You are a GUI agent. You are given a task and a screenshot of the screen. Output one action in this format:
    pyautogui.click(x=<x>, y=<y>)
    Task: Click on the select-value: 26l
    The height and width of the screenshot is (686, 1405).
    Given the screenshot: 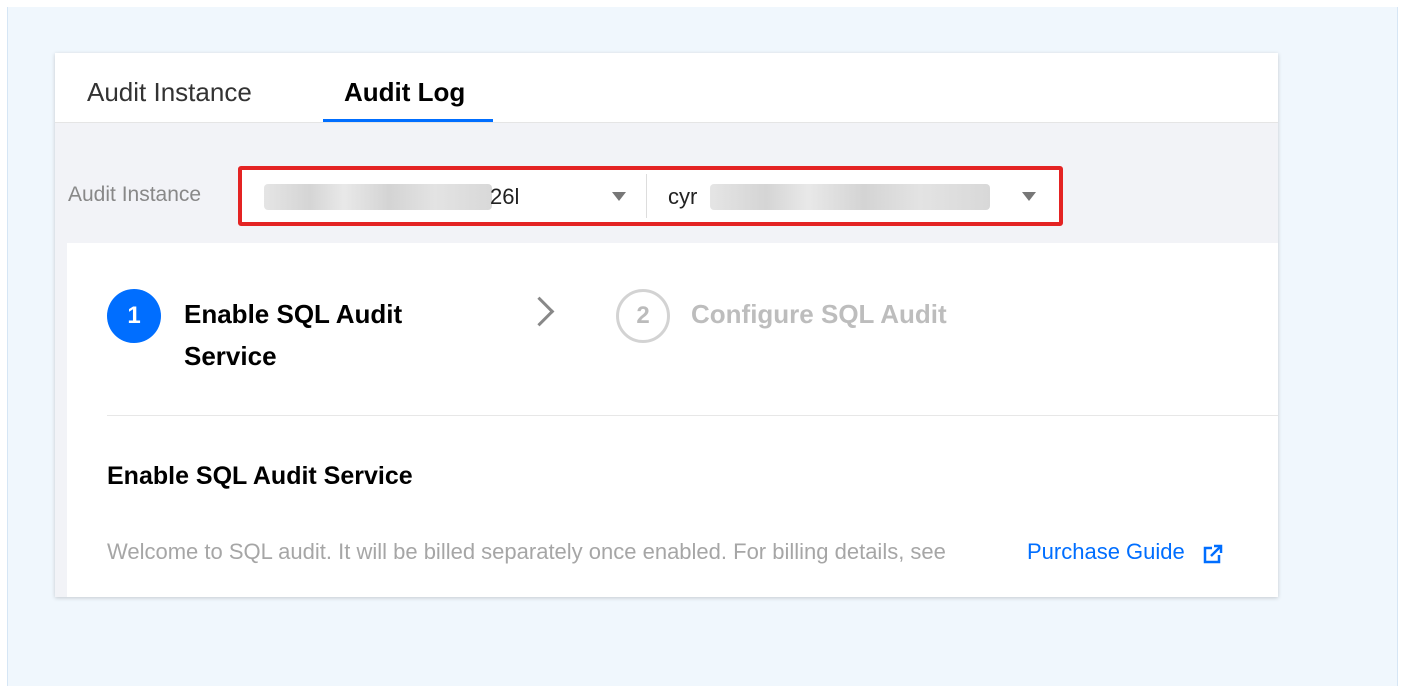 What is the action you would take?
    pyautogui.click(x=505, y=196)
    